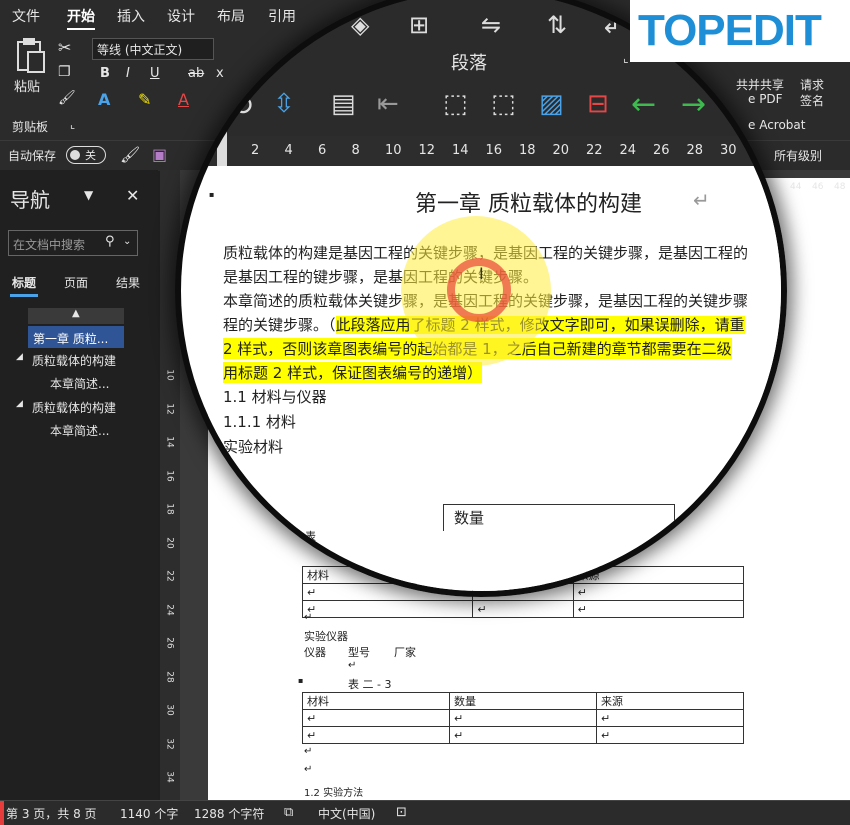  What do you see at coordinates (728, 150) in the screenshot?
I see `ruler-number: 30` at bounding box center [728, 150].